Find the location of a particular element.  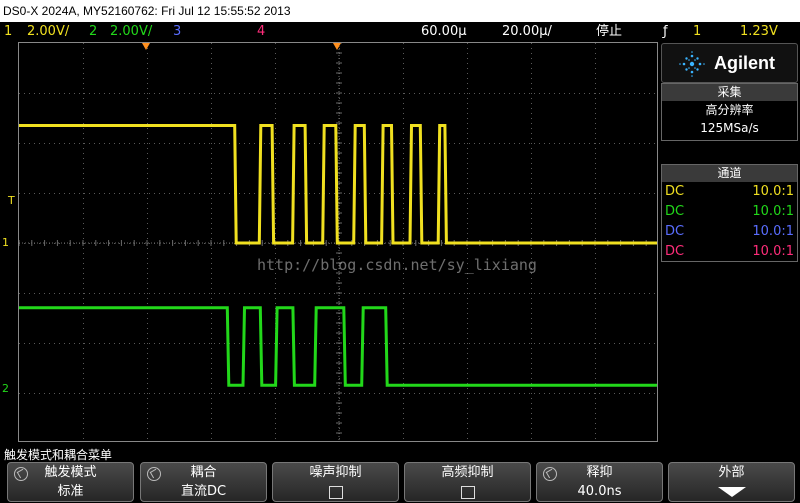

ch2-scale: 2.00V/ is located at coordinates (131, 31).